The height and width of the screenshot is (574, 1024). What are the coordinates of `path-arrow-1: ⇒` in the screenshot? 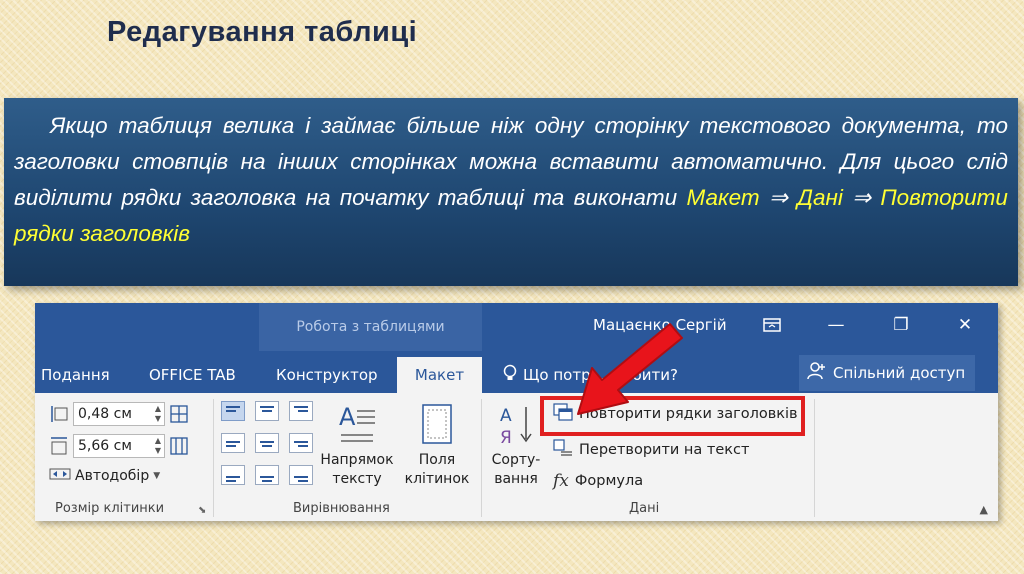 It's located at (778, 197).